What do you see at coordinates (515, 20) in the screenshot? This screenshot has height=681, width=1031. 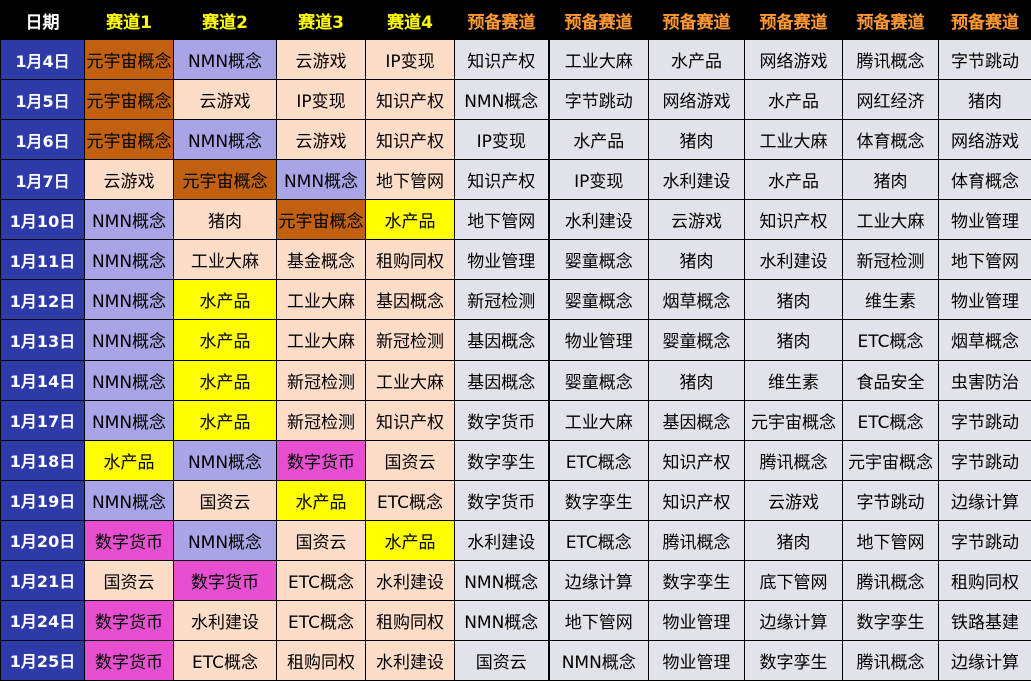 I see `header-row: 日期 赛道1 赛道2 赛道3 赛道4 预备赛道 预备赛道 预备赛道 预备赛道 预备赛道 预备赛道` at bounding box center [515, 20].